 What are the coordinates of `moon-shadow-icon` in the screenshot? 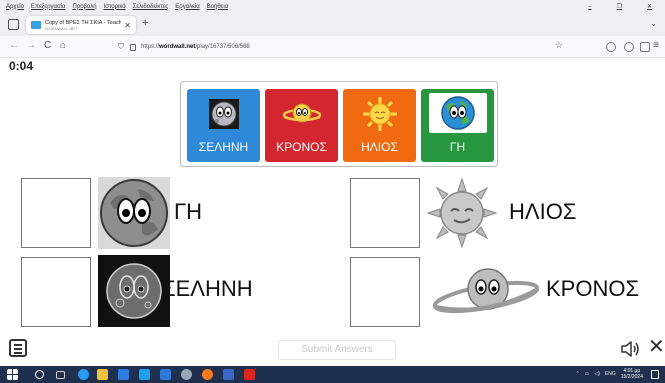 It's located at (134, 291).